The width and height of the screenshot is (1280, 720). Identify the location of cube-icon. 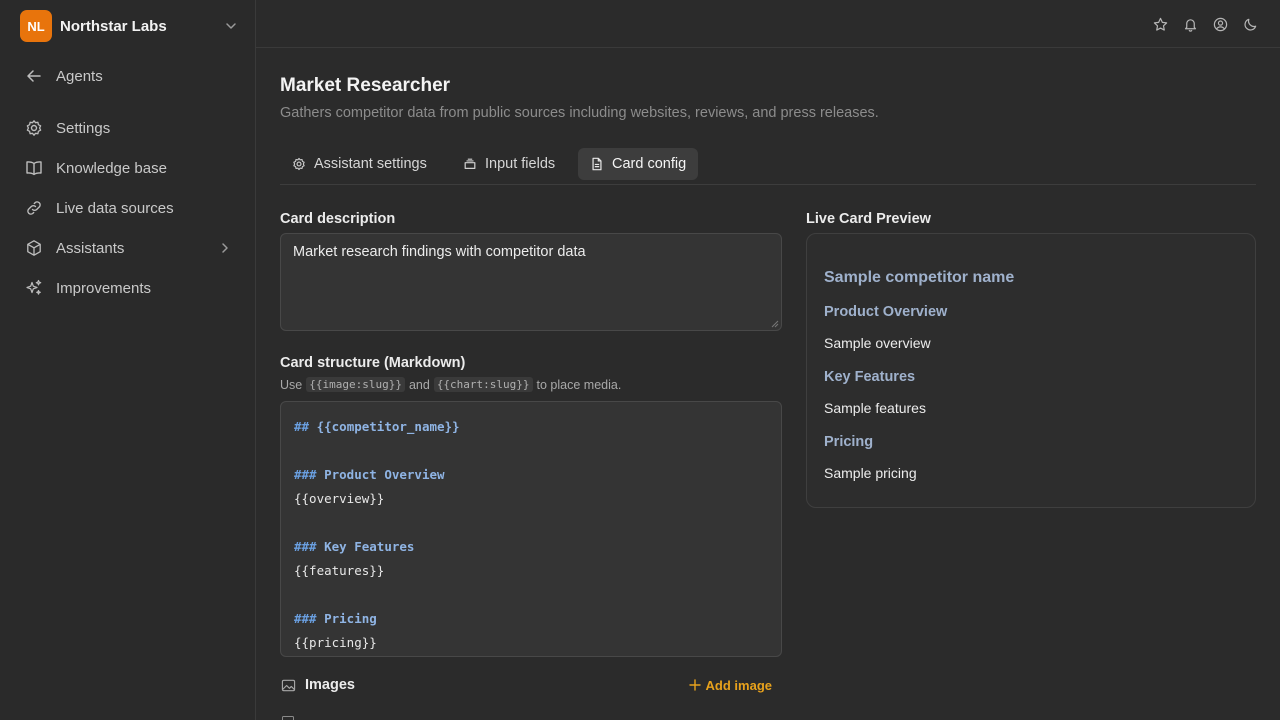
(34, 248).